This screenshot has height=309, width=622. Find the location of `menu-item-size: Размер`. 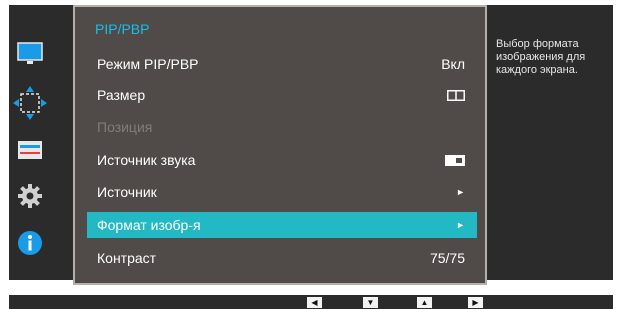

menu-item-size: Размер is located at coordinates (282, 95).